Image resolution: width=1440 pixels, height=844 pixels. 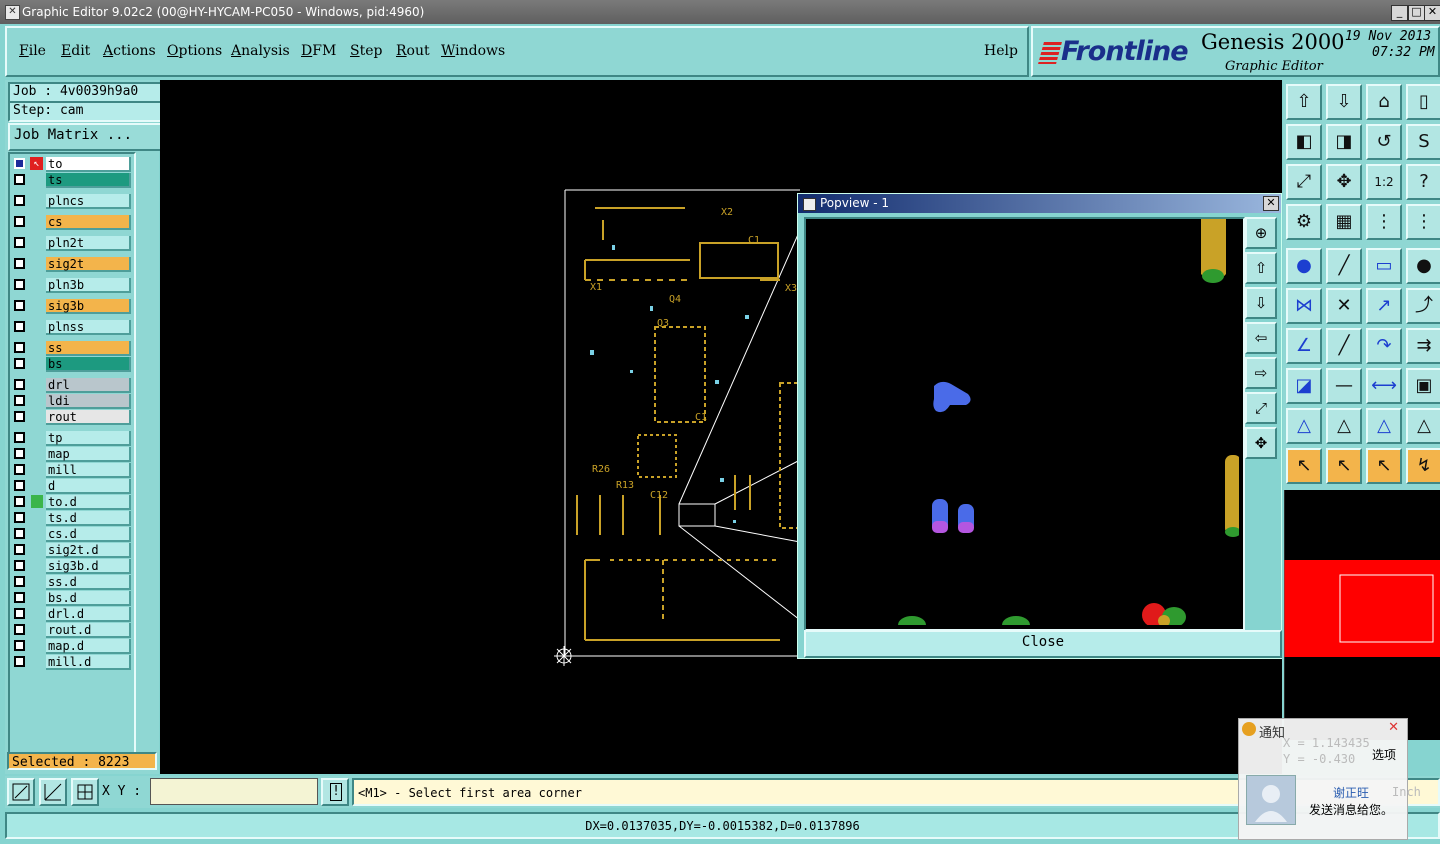 What do you see at coordinates (88, 364) in the screenshot?
I see `layer-name: bs` at bounding box center [88, 364].